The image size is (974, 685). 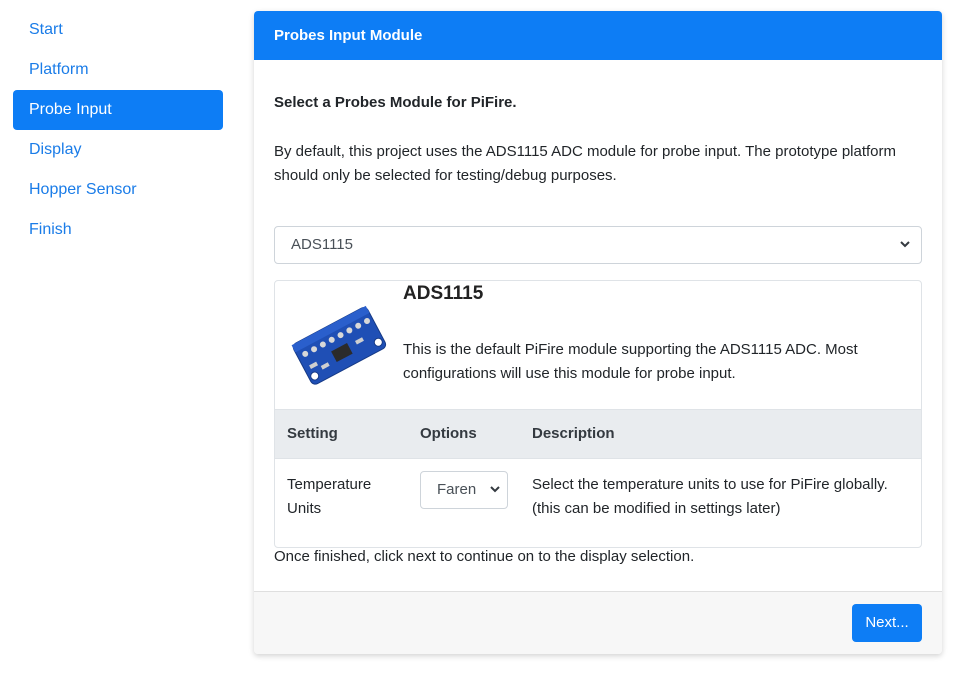 I want to click on settings-table-header: Setting Options Description, so click(x=598, y=434).